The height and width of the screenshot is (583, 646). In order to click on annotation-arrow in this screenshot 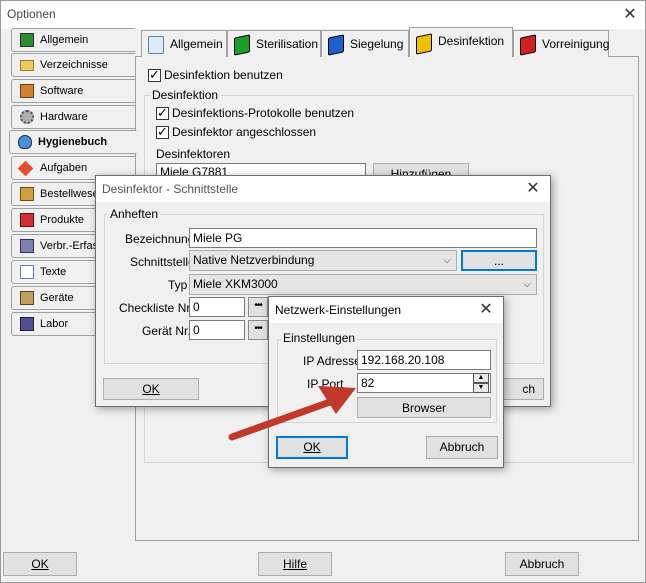, I will do `click(292, 413)`.